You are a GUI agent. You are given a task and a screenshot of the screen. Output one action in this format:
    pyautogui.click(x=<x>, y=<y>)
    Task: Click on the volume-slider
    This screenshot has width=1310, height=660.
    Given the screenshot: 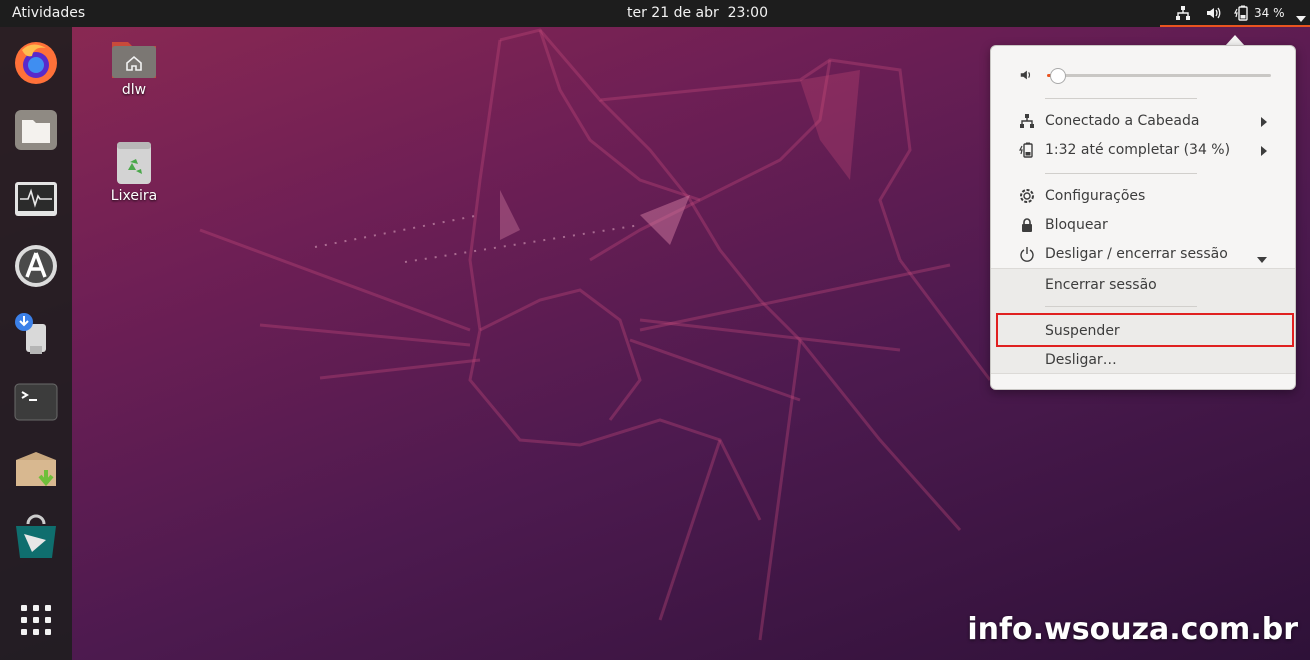 What is the action you would take?
    pyautogui.click(x=1159, y=75)
    